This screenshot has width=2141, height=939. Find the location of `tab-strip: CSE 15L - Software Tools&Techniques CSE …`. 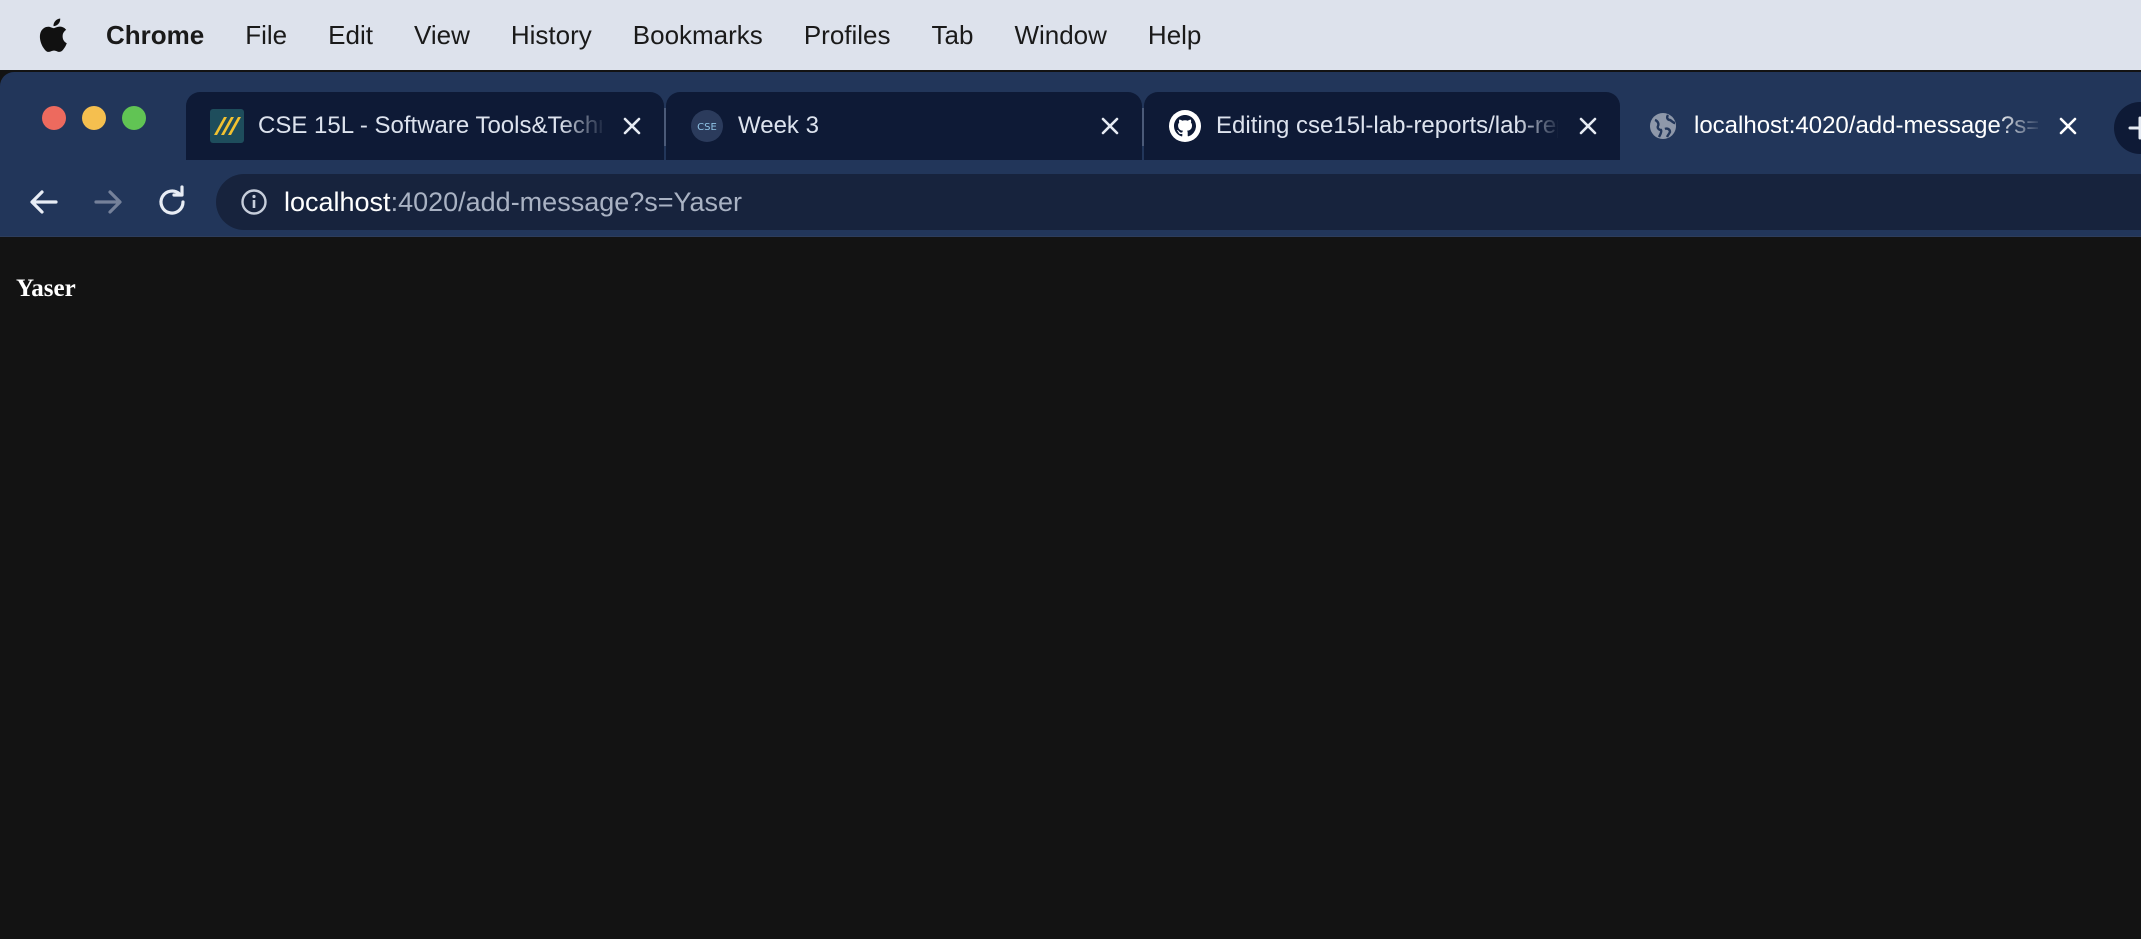

tab-strip: CSE 15L - Software Tools&Techniques CSE … is located at coordinates (1070, 120).